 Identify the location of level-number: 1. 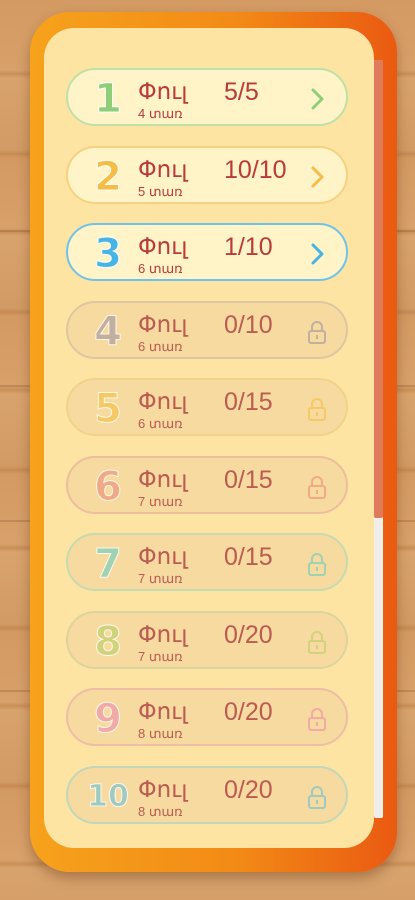
(108, 99).